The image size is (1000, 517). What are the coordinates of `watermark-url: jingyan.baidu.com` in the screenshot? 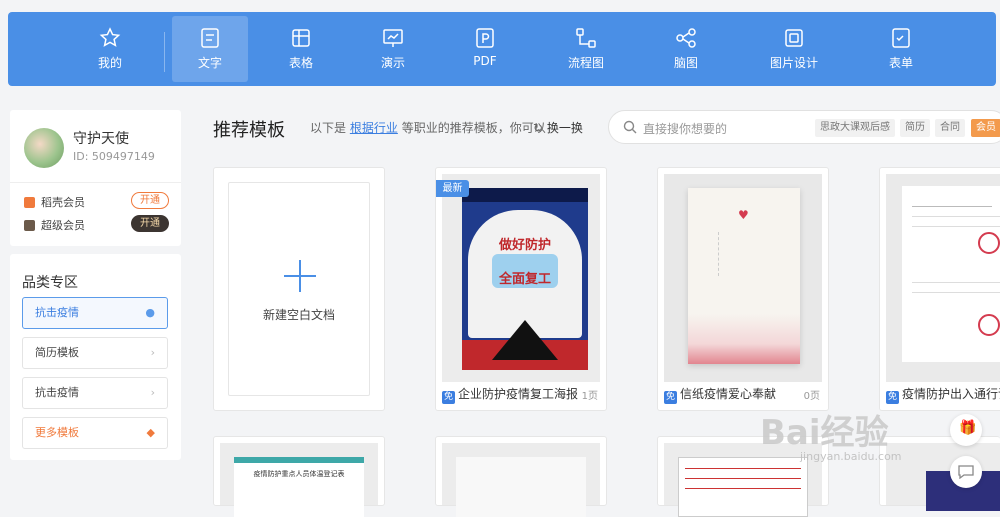 It's located at (851, 456).